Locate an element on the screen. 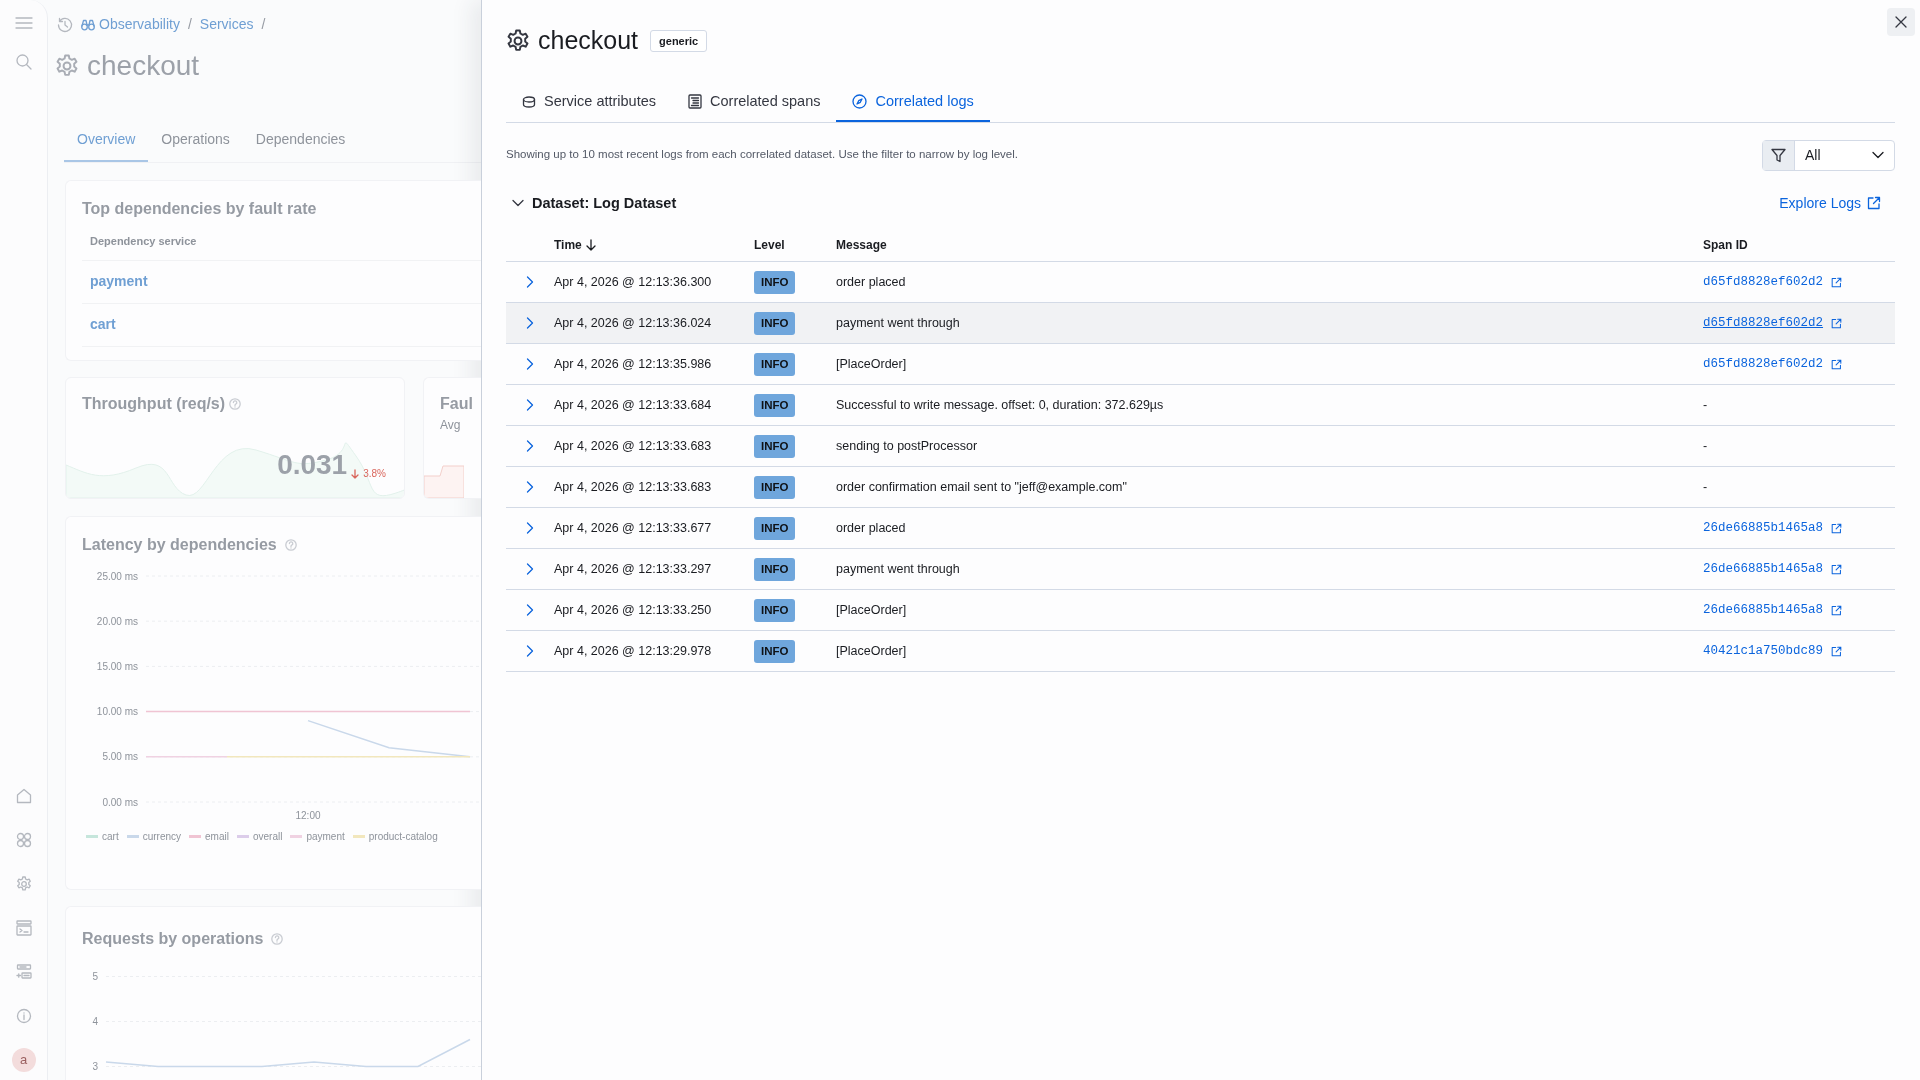  card-title: Requests by operations is located at coordinates (173, 939).